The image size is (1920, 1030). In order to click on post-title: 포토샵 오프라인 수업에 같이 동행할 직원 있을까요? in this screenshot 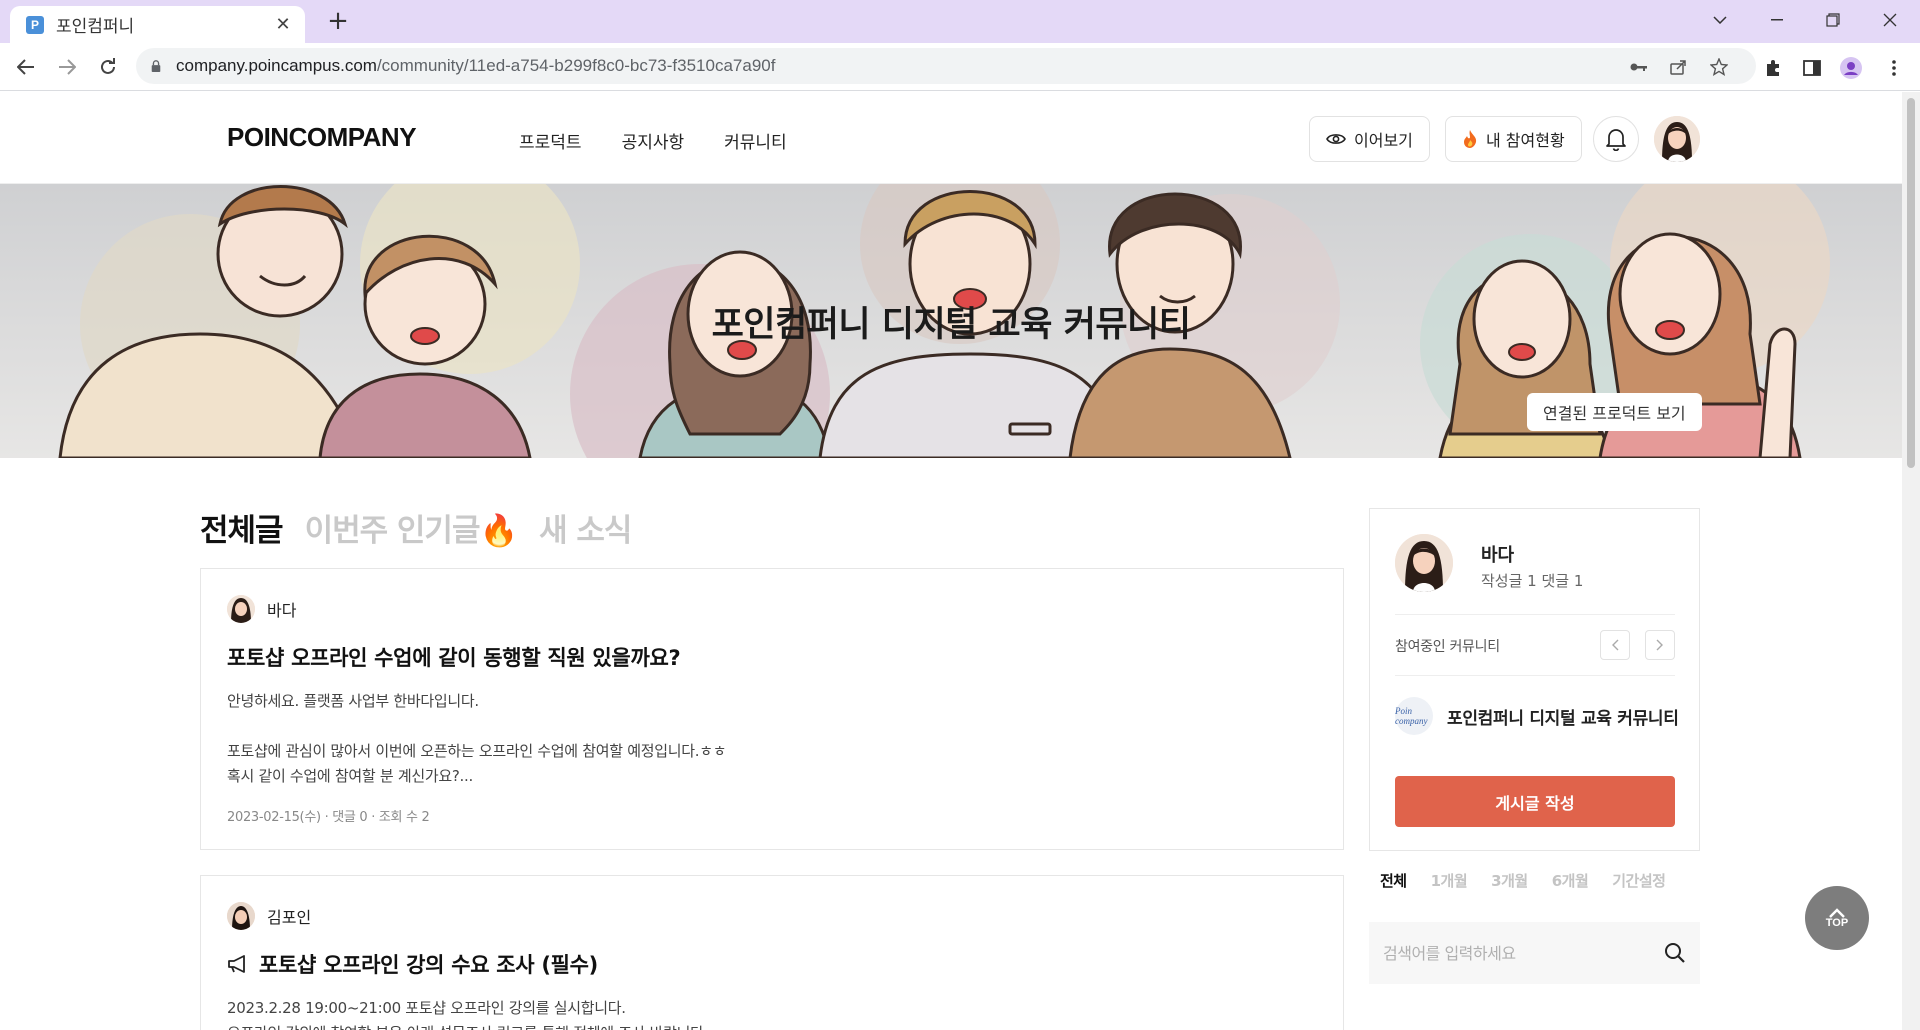, I will do `click(454, 657)`.